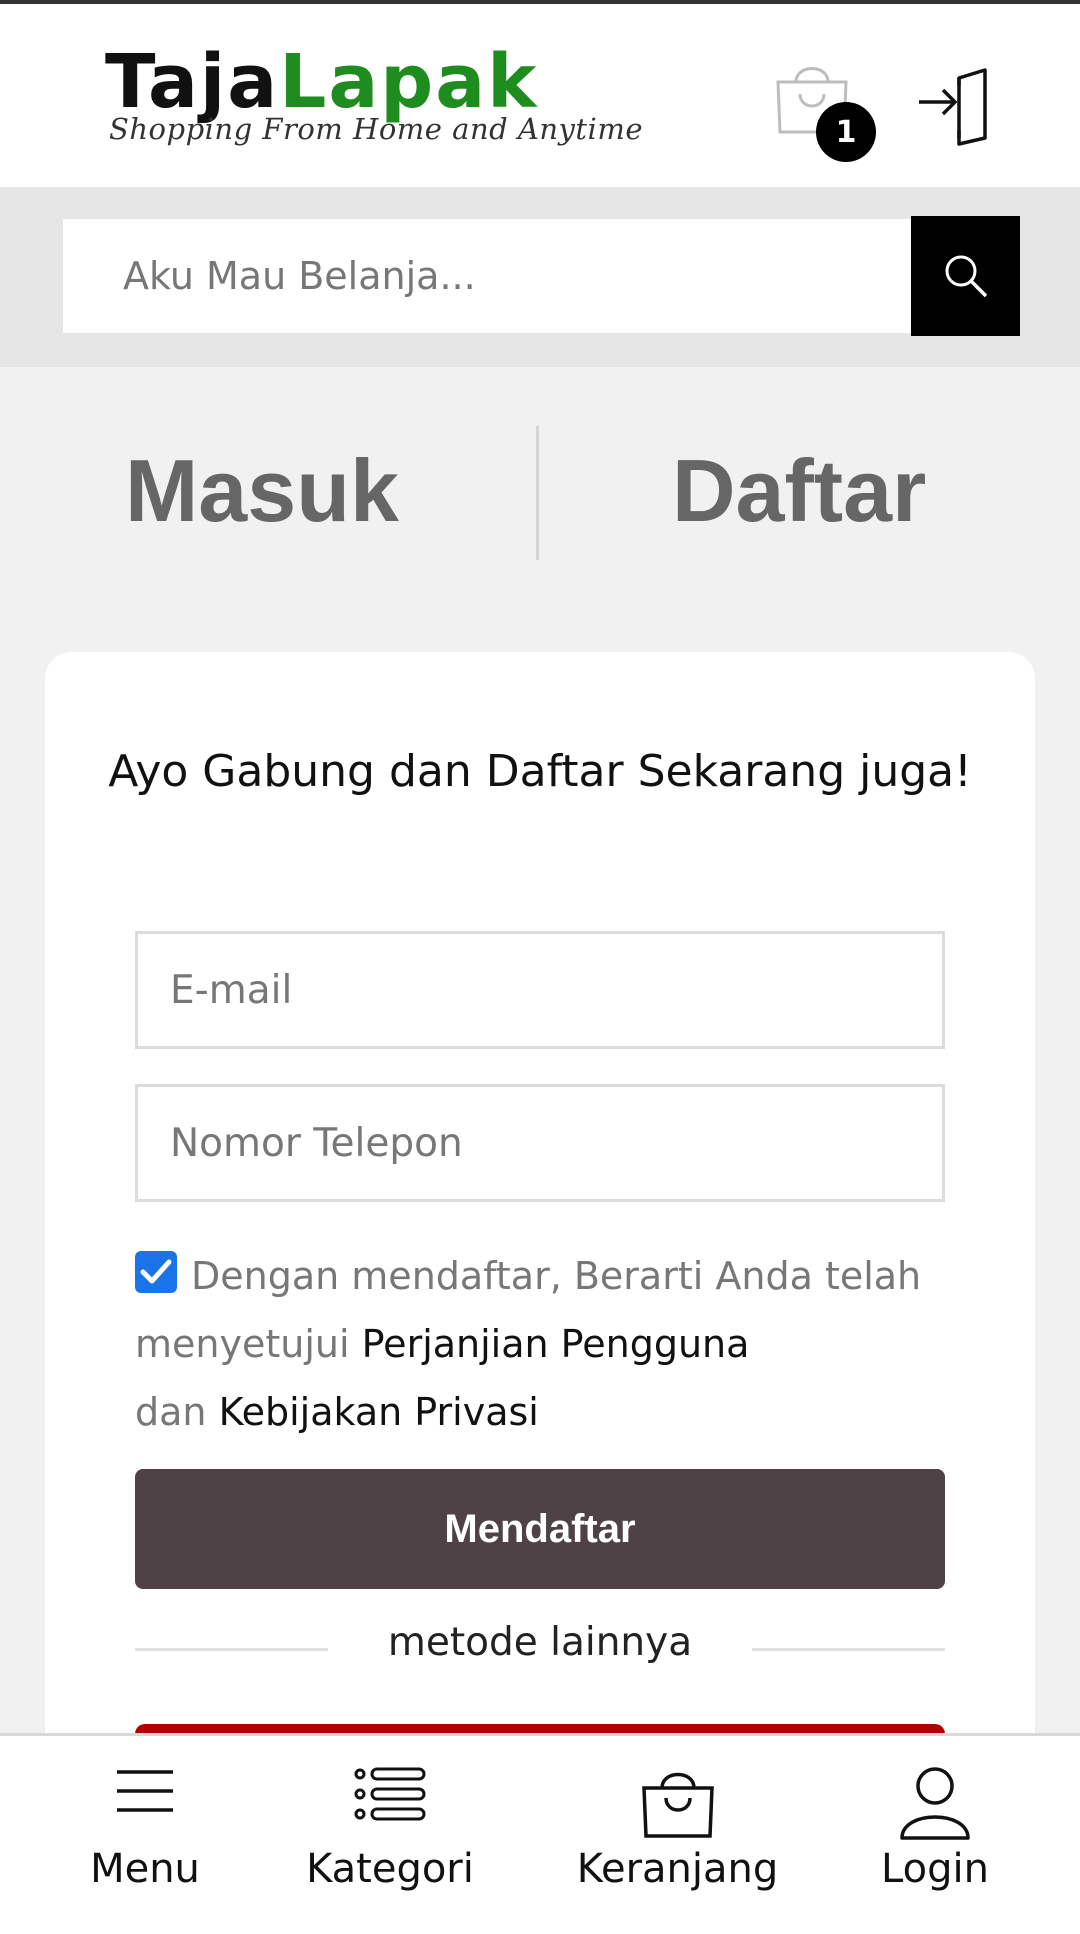 The image size is (1080, 1934). I want to click on privacy-policy-link: Kebijakan Privasi, so click(379, 1412).